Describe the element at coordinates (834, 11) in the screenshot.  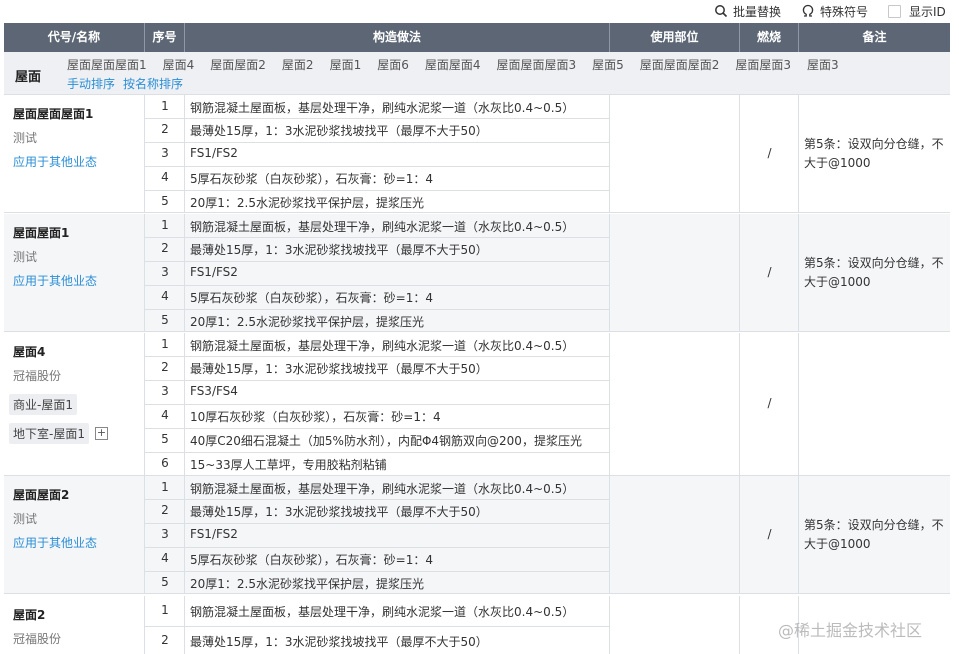
I see `special-chars-button: 特殊符号` at that location.